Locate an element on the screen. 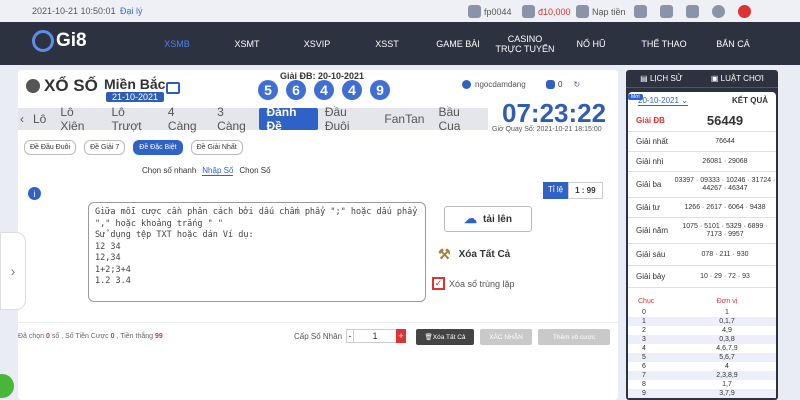  language-button is located at coordinates (744, 11).